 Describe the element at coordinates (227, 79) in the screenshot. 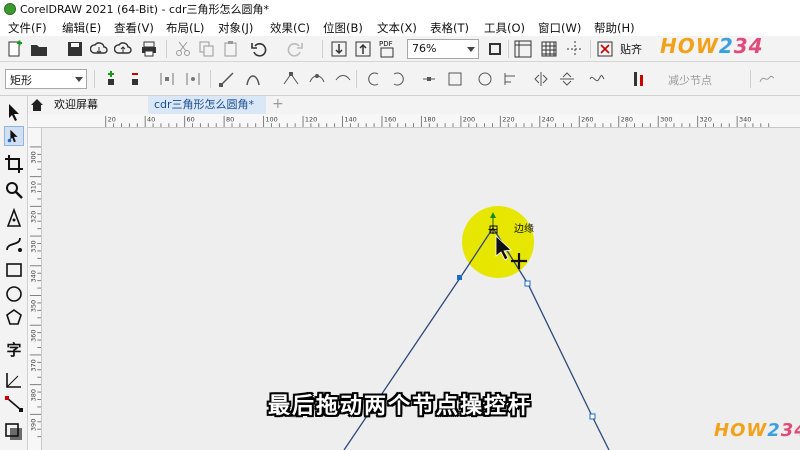

I see `to-line-icon` at that location.